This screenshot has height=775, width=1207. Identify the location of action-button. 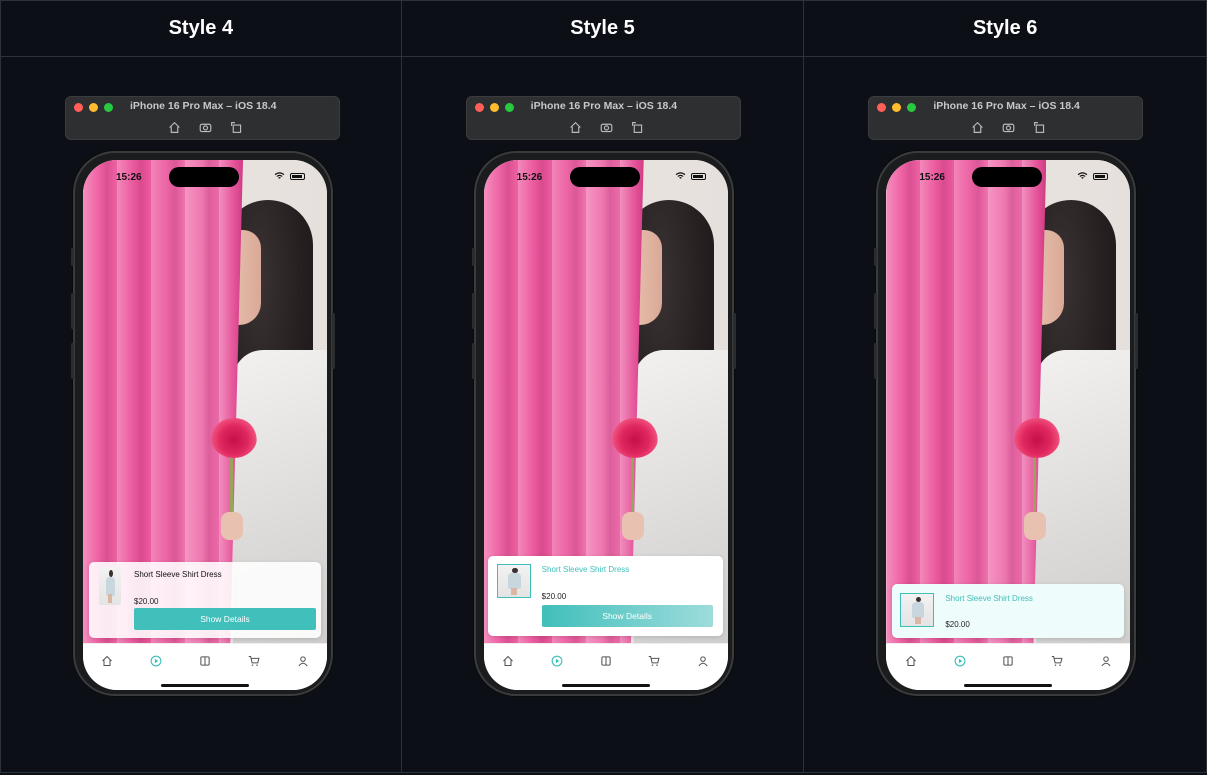
(473, 257).